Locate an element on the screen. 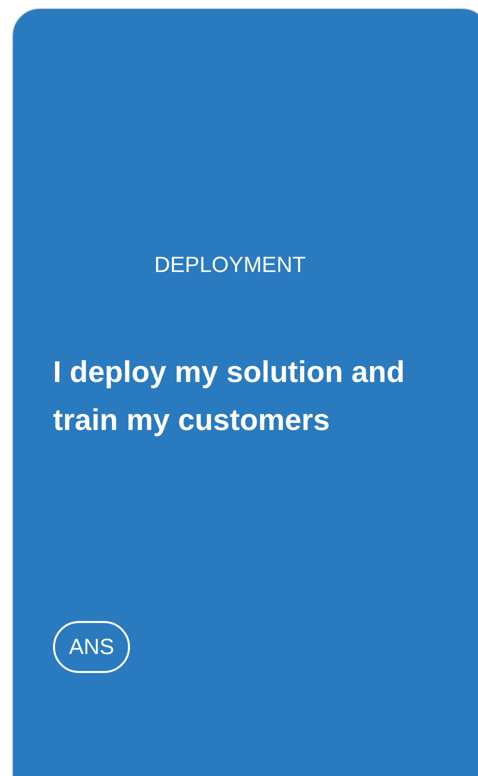  statement-text: I deploy my solution and train my customers is located at coordinates (229, 397).